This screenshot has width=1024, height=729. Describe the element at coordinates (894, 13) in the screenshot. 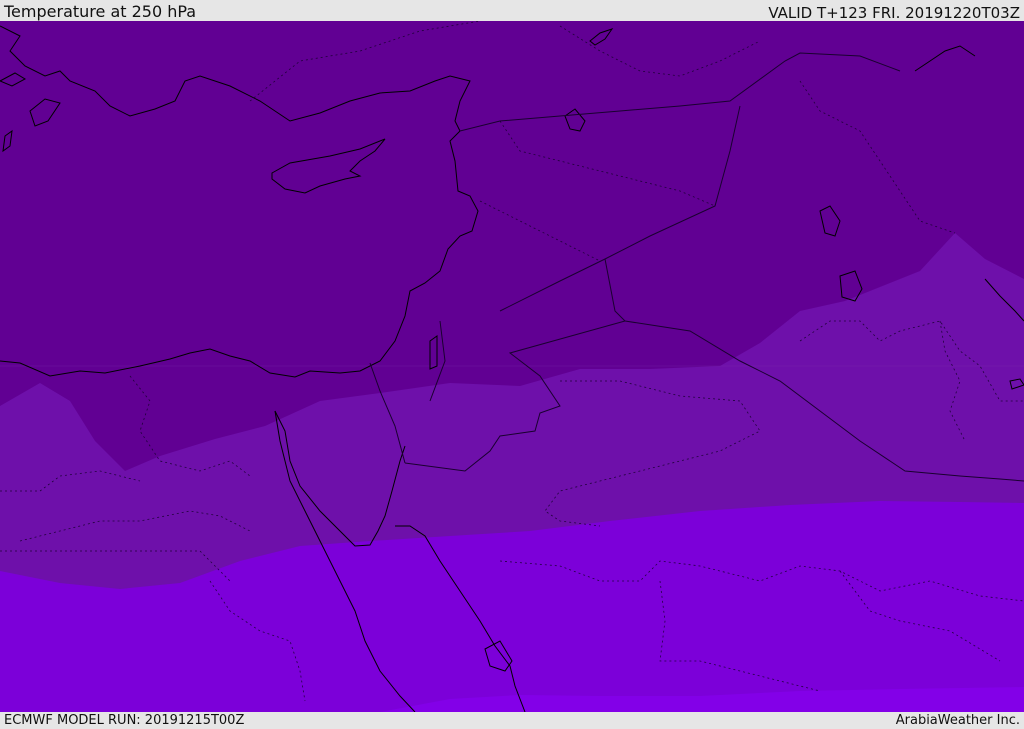

I see `valid-time: VALID T+123 FRI. 20191220T03Z` at that location.